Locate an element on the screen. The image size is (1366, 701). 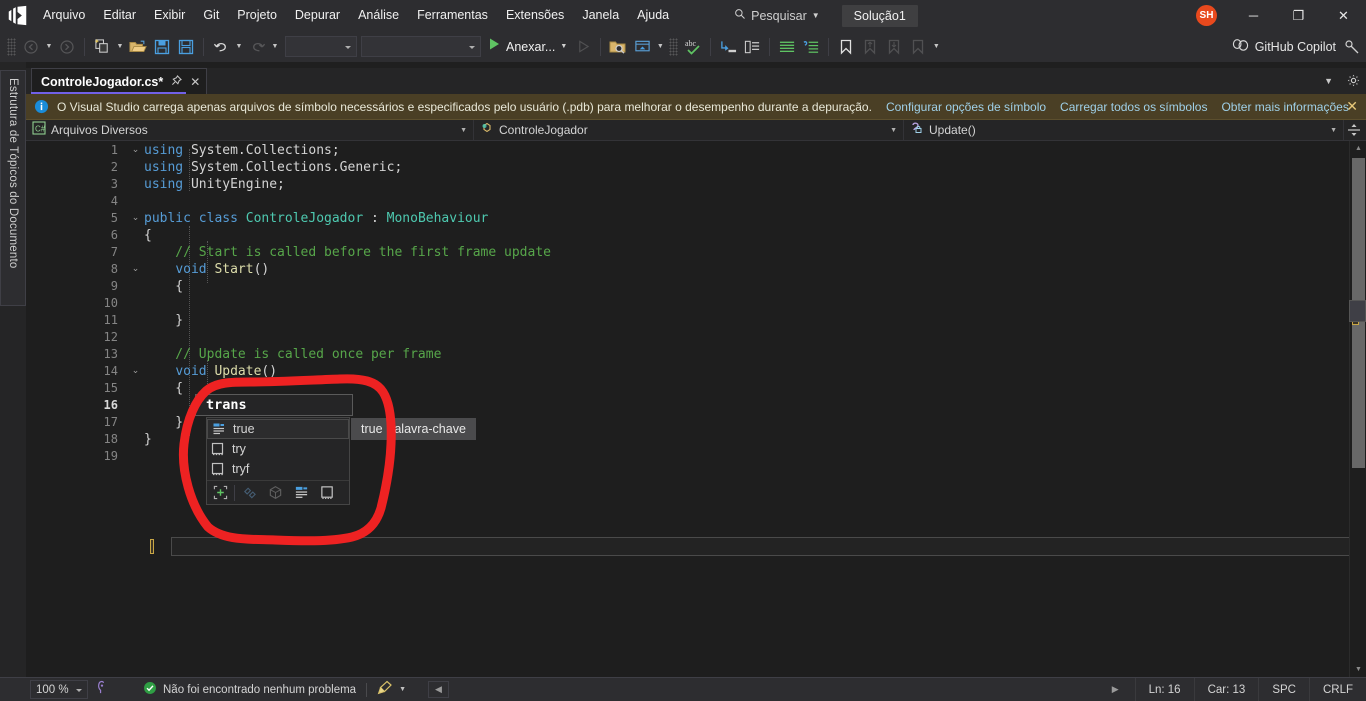
open-file-button is located at coordinates (138, 47).